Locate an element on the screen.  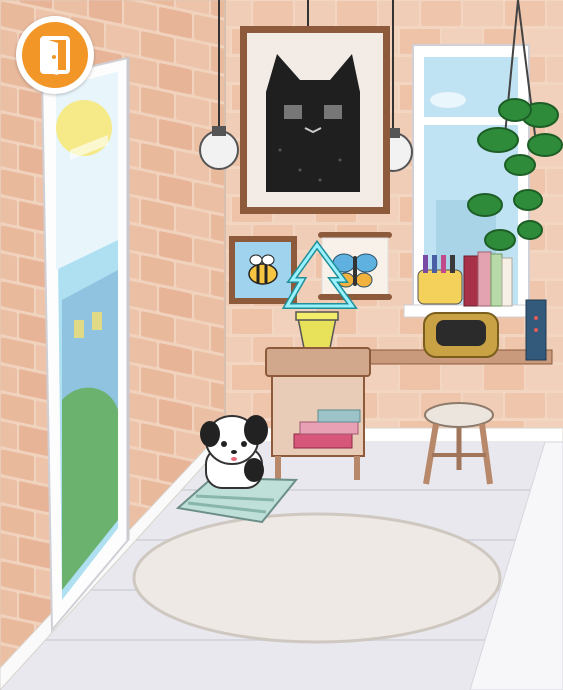
books-on-sill is located at coordinates (465, 279).